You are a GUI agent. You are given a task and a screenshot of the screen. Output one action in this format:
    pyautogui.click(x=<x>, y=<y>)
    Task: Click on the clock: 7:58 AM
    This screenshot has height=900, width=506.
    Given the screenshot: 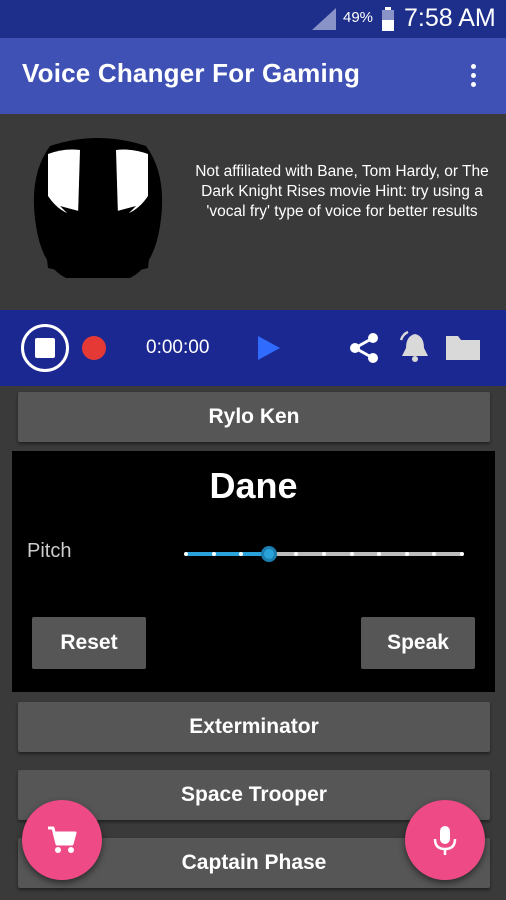 What is the action you would take?
    pyautogui.click(x=450, y=18)
    